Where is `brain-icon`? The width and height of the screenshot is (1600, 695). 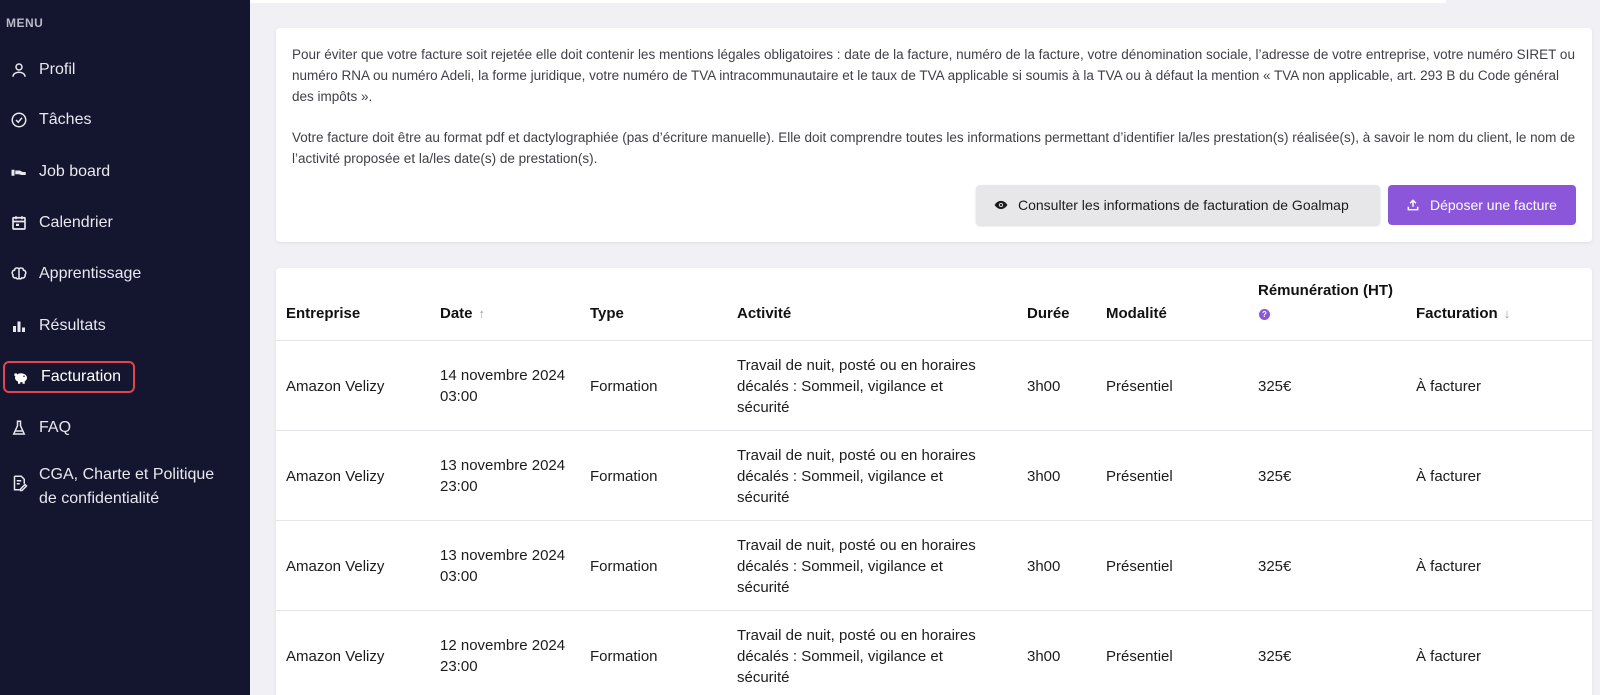 brain-icon is located at coordinates (19, 274).